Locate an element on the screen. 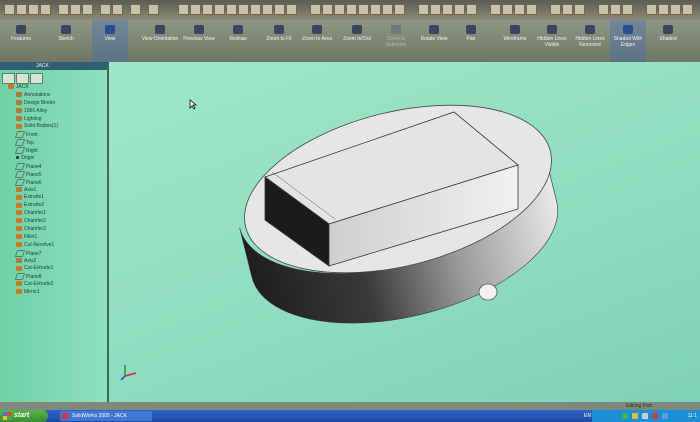  tree-item: Right is located at coordinates (54, 151).